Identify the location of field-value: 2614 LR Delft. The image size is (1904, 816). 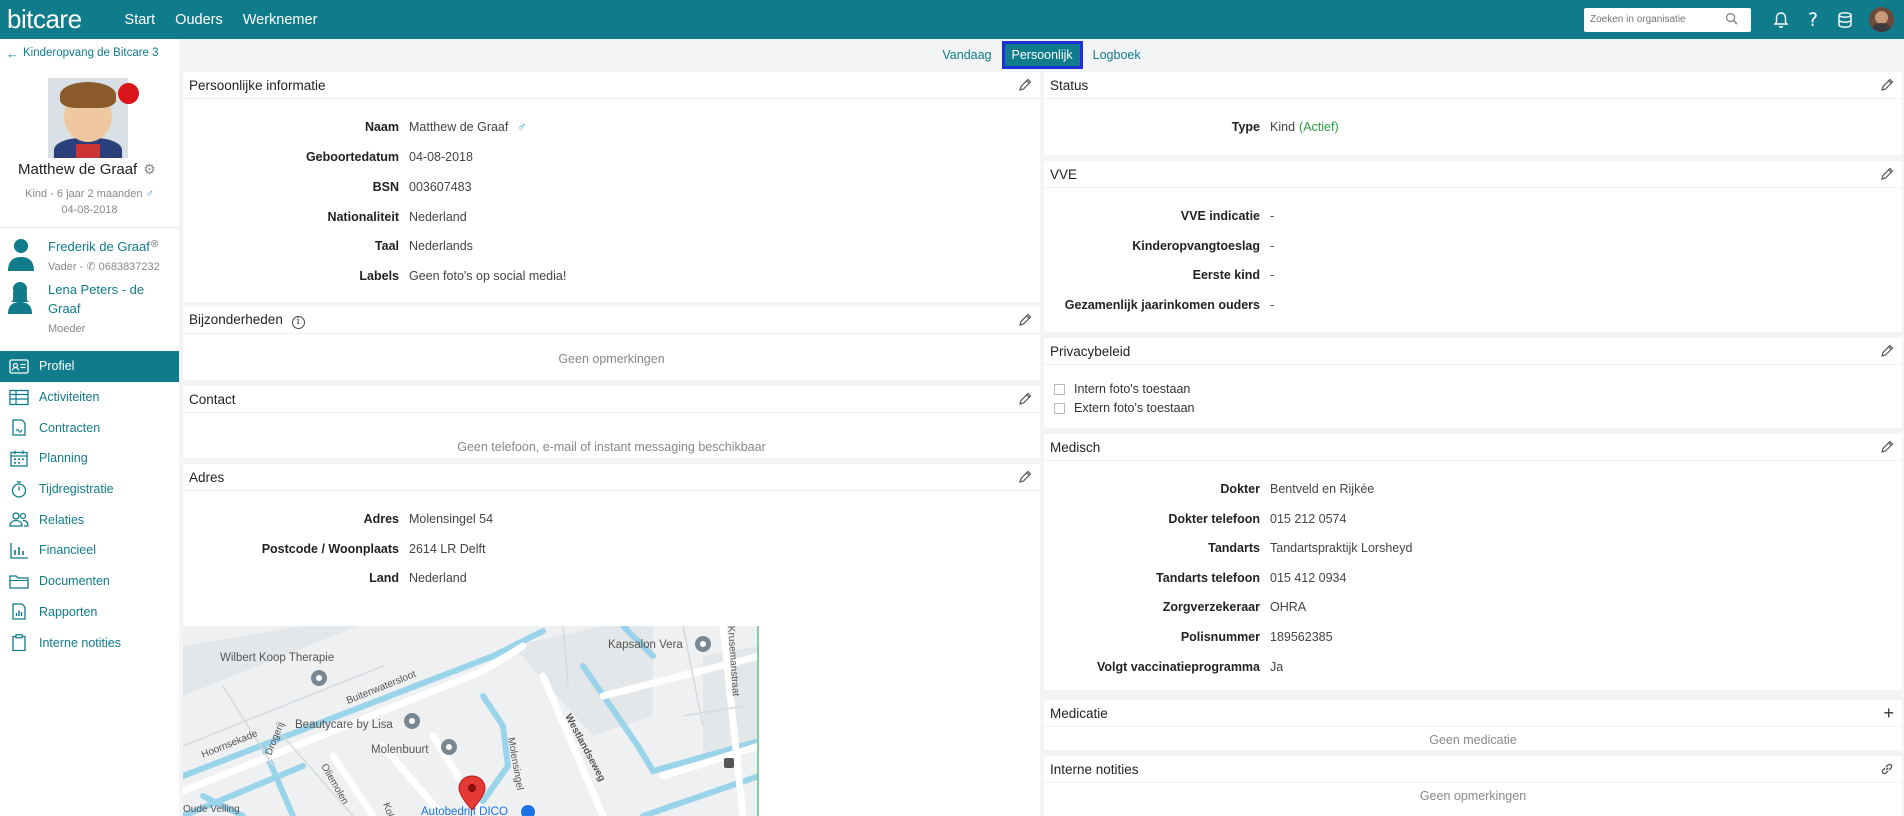
(447, 549).